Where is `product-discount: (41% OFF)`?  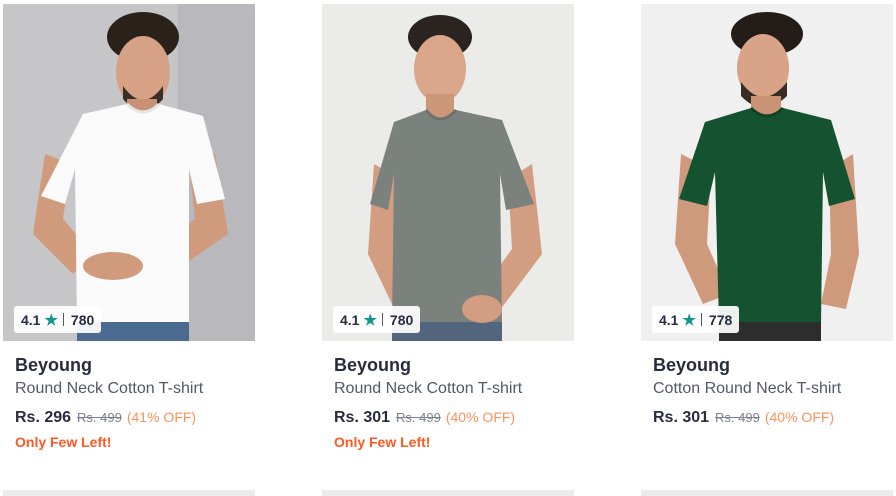 product-discount: (41% OFF) is located at coordinates (161, 417).